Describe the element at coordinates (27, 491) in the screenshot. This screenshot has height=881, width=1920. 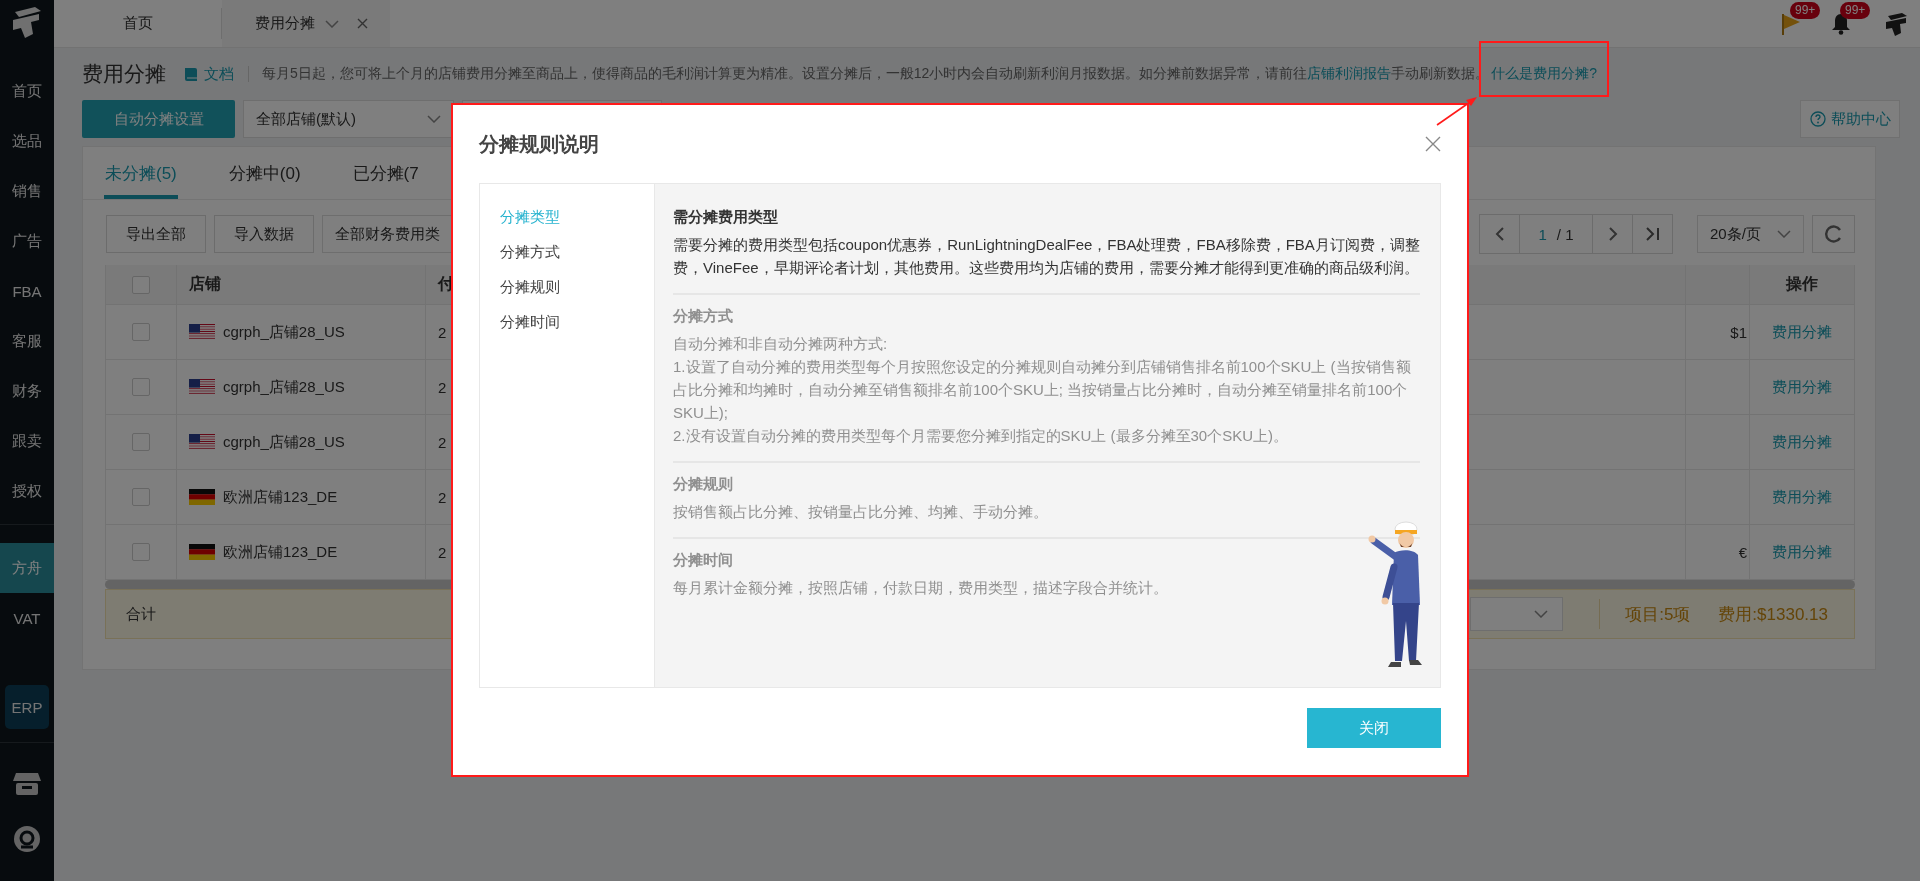
I see `sidebar-item: 授权` at that location.